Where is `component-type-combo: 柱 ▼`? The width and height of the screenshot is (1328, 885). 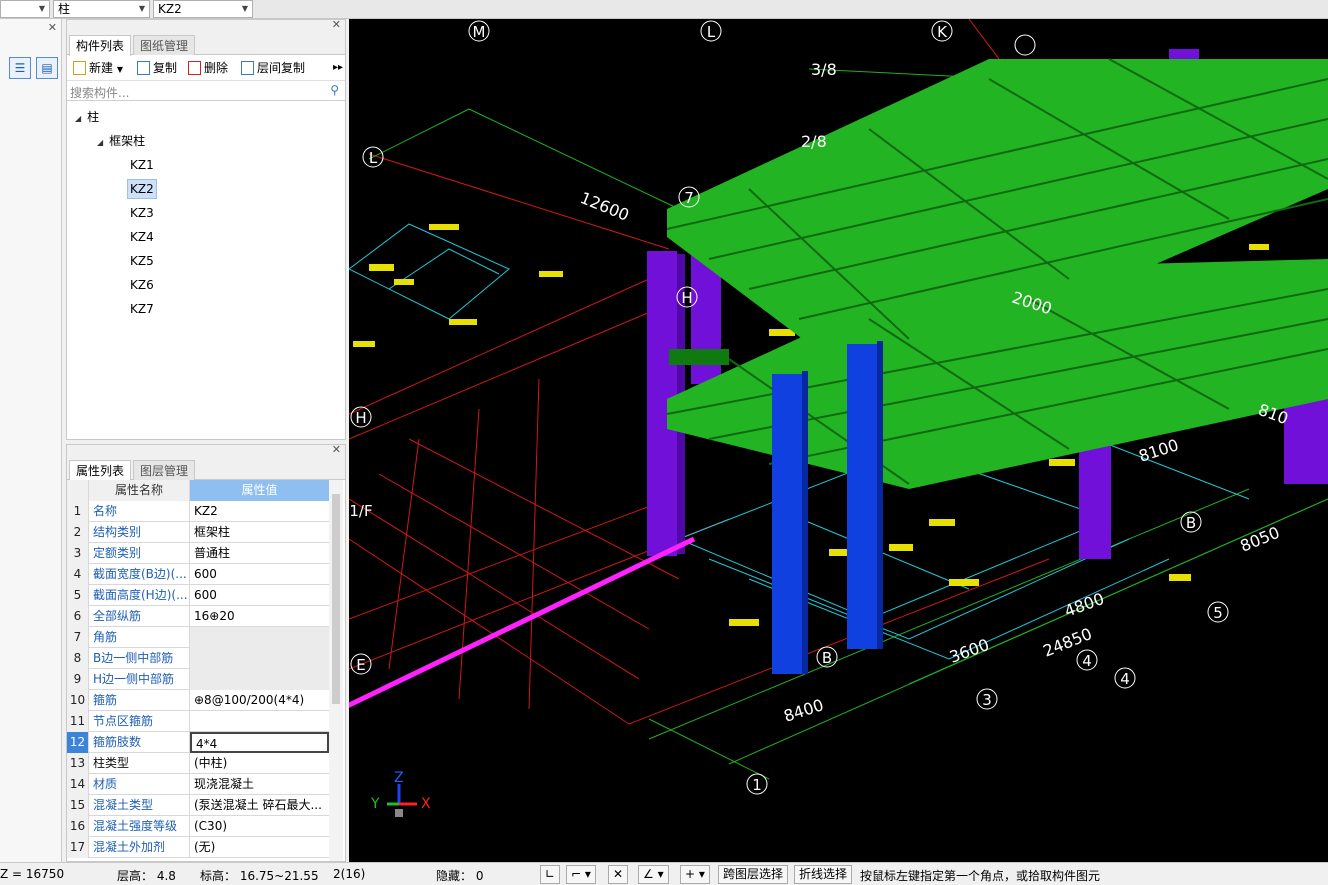
component-type-combo: 柱 ▼ is located at coordinates (101, 9).